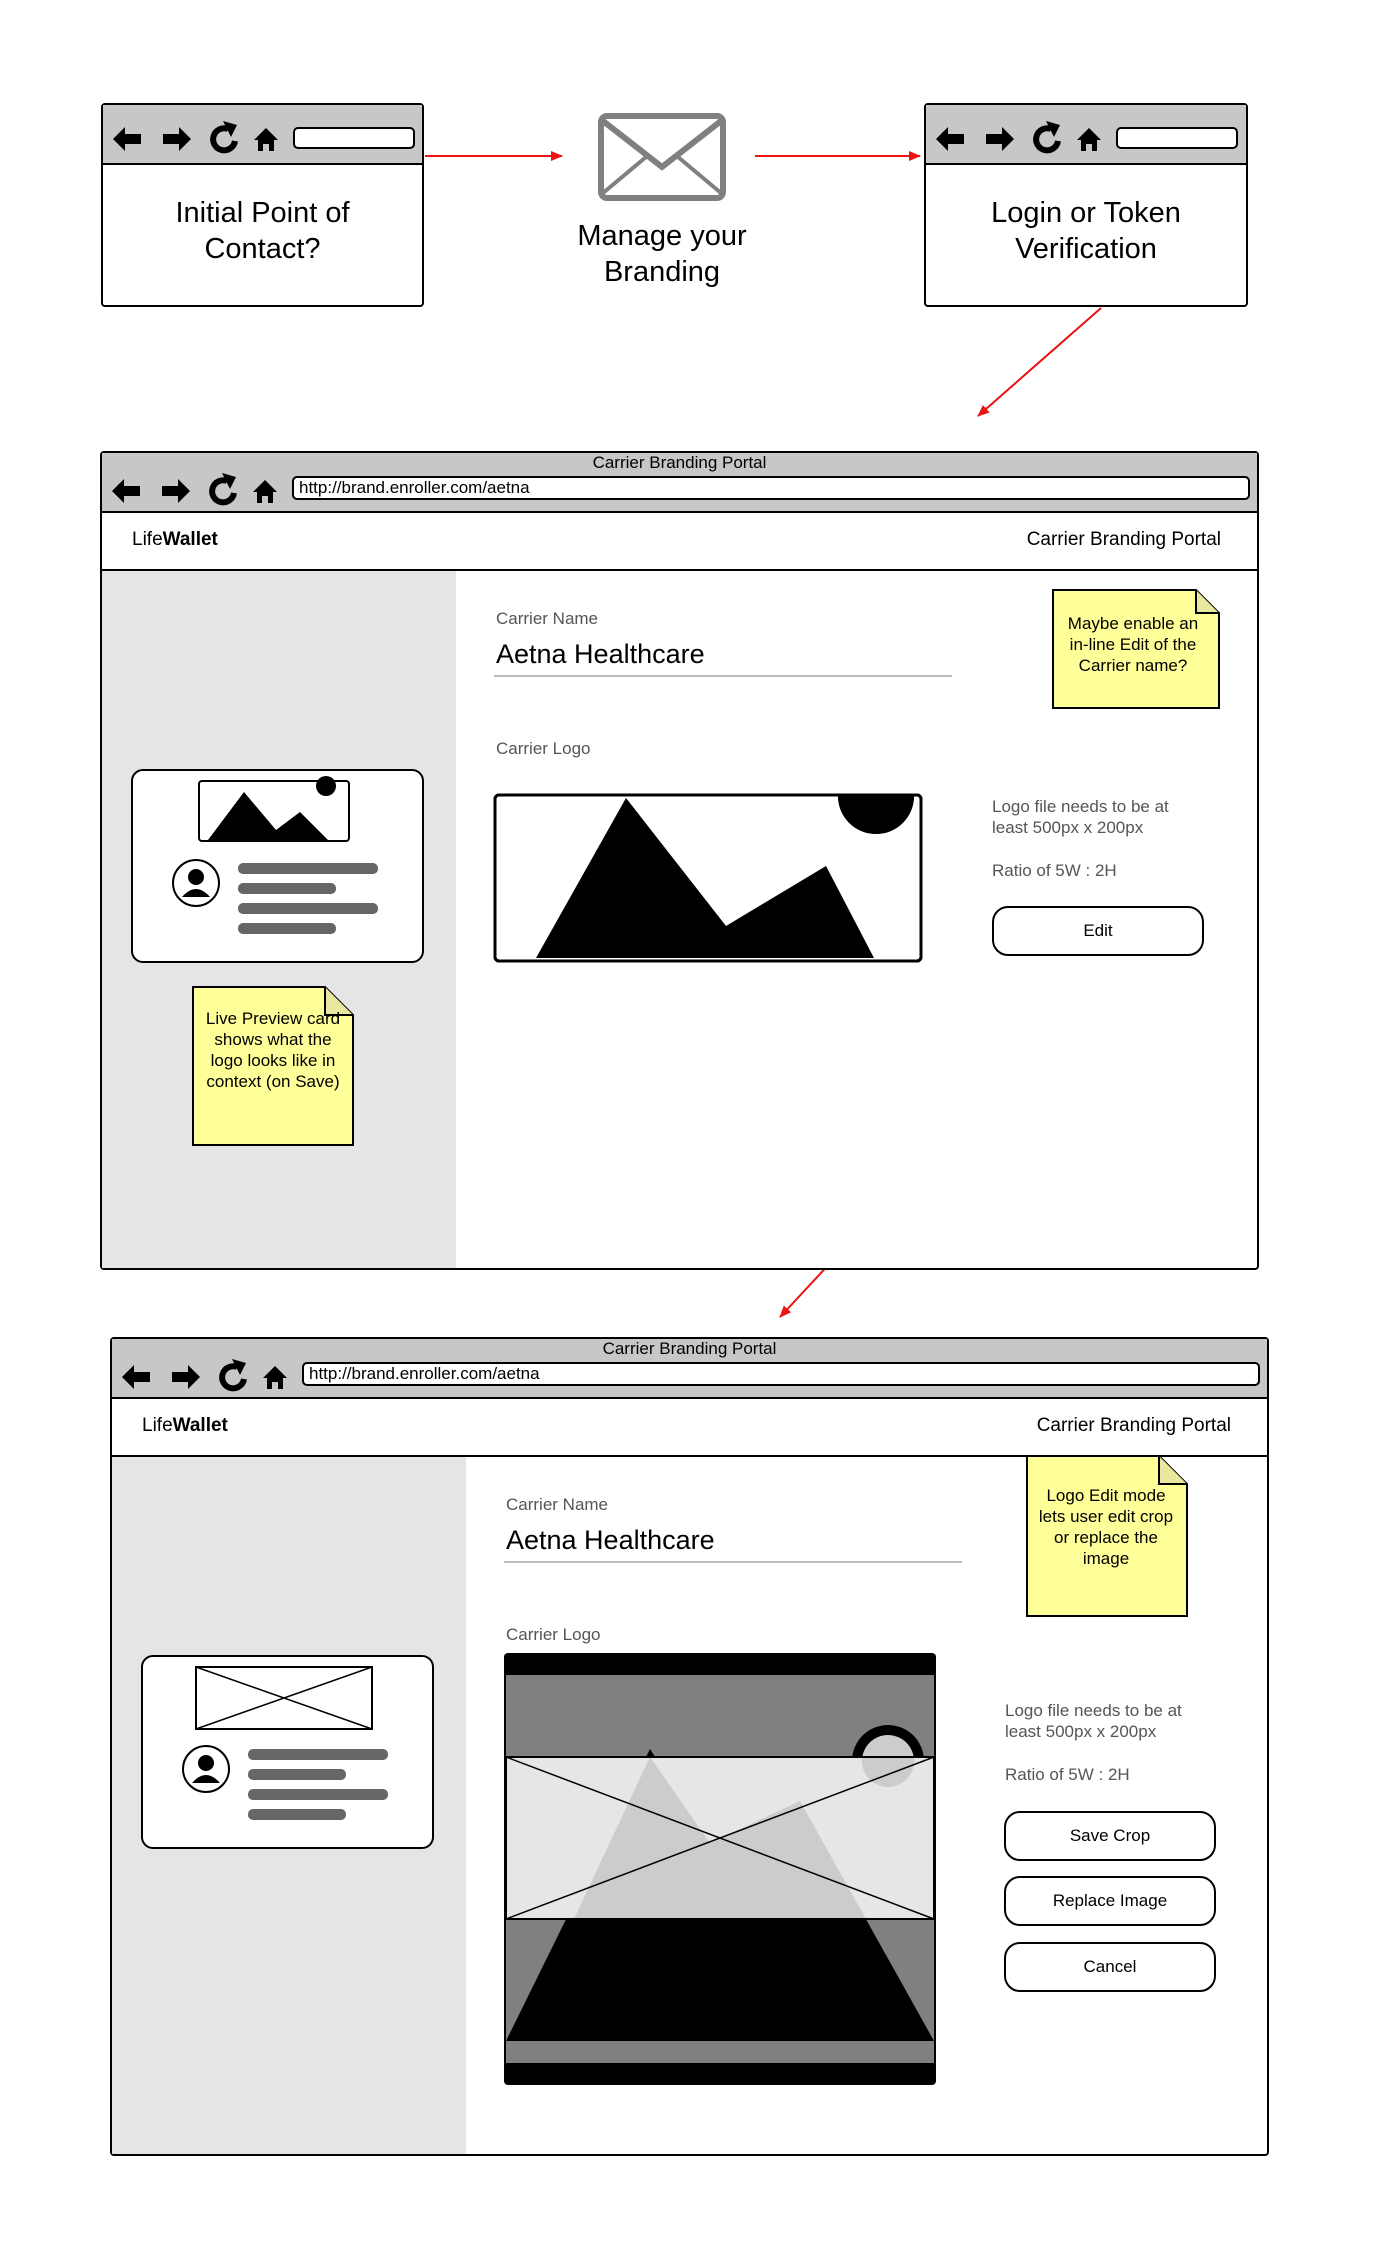  I want to click on crop-region, so click(720, 1827).